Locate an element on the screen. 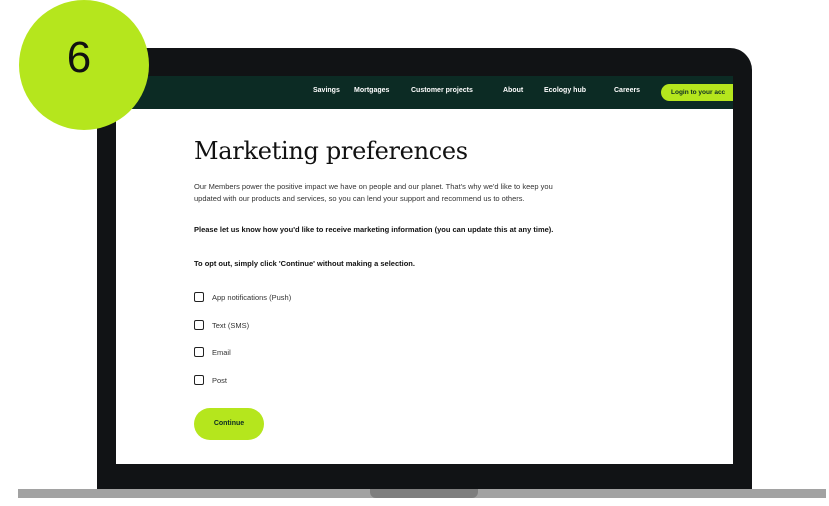 This screenshot has width=829, height=506. nav-link-customer-projects: Customer projects is located at coordinates (442, 90).